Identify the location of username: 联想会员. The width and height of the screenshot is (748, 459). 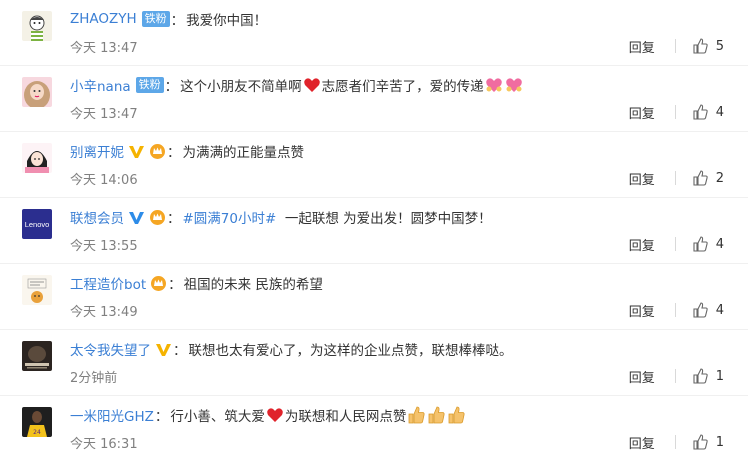
(97, 217).